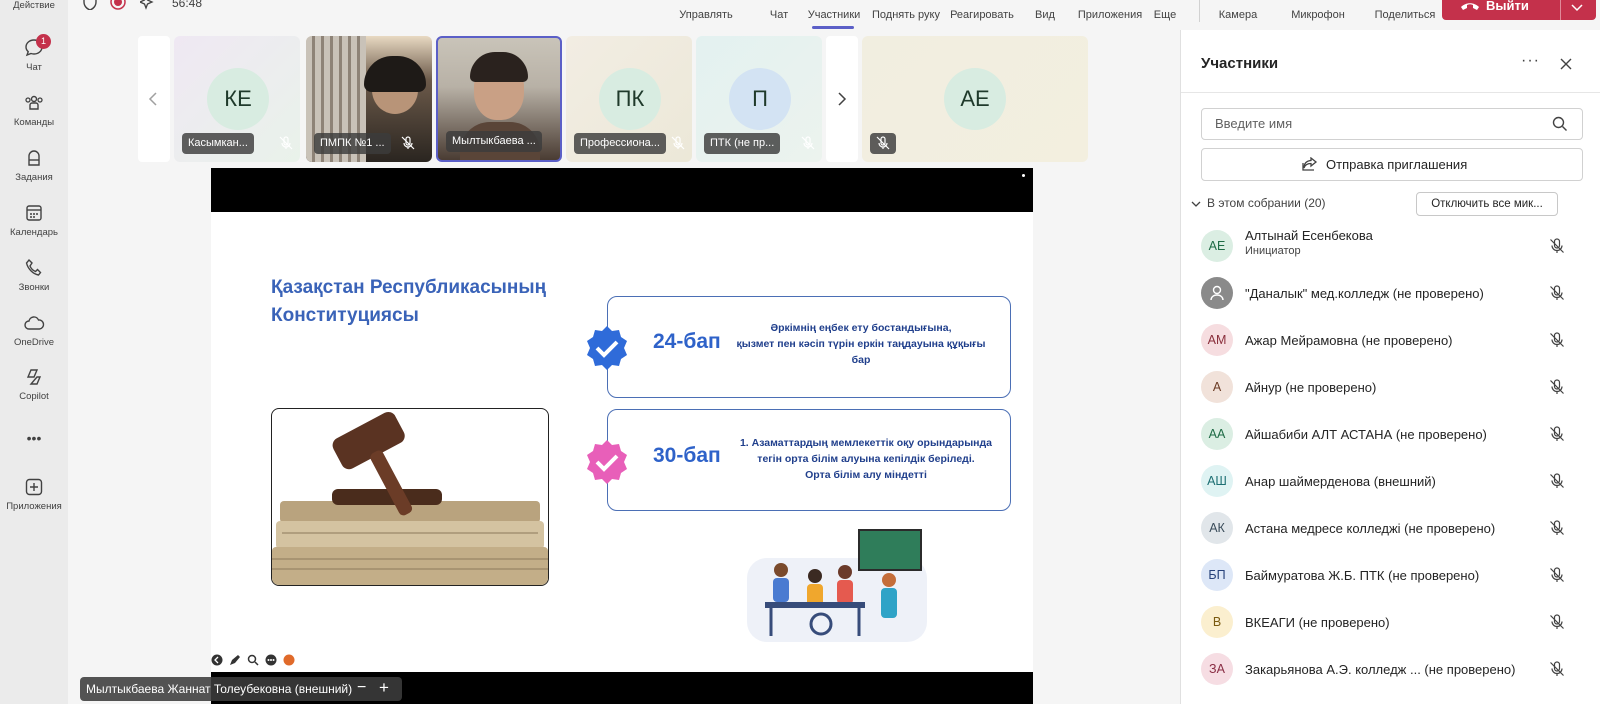  I want to click on rail-label: Copilot, so click(34, 396).